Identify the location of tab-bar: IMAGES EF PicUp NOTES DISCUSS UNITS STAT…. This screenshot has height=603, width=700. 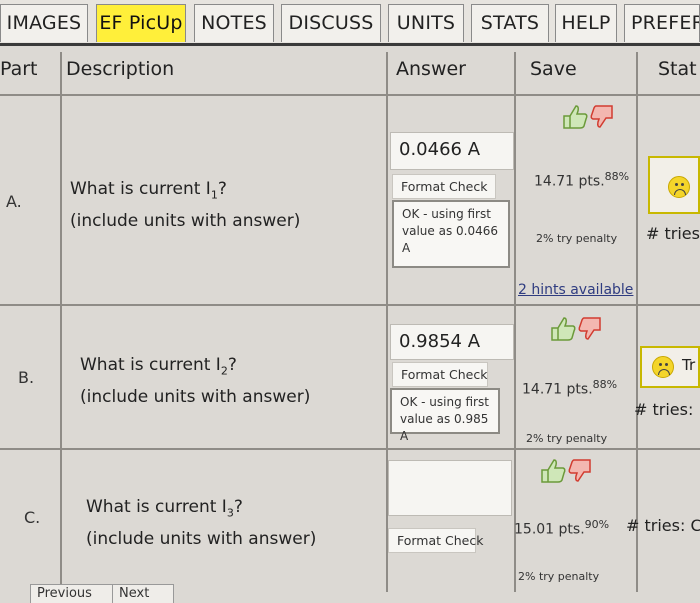
(350, 23).